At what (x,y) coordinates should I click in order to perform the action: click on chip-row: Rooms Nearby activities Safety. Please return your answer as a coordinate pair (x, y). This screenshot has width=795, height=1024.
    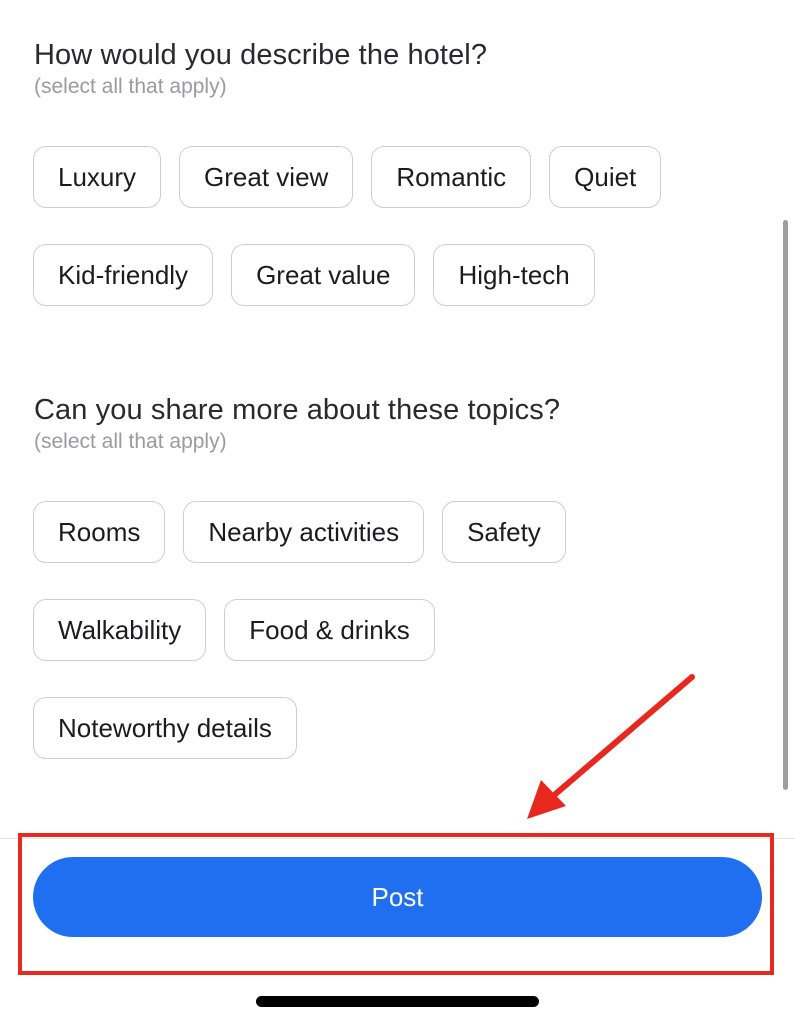
    Looking at the image, I should click on (299, 532).